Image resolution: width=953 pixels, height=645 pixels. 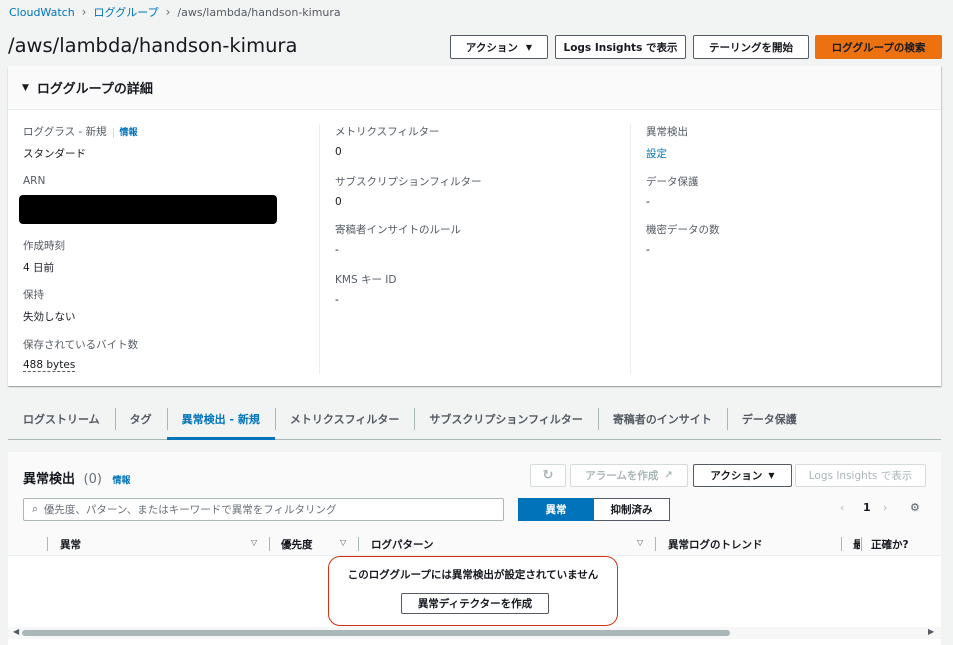 I want to click on segment-suppressed: 抑制済み, so click(x=631, y=509).